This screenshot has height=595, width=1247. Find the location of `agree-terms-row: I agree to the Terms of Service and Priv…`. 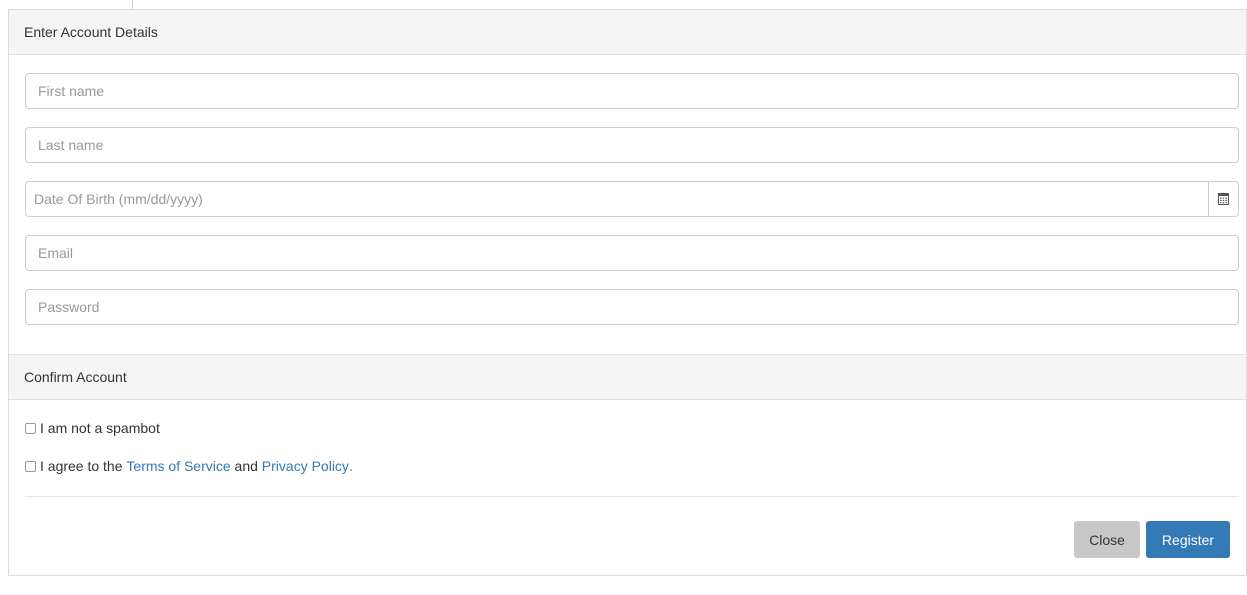

agree-terms-row: I agree to the Terms of Service and Priv… is located at coordinates (631, 466).